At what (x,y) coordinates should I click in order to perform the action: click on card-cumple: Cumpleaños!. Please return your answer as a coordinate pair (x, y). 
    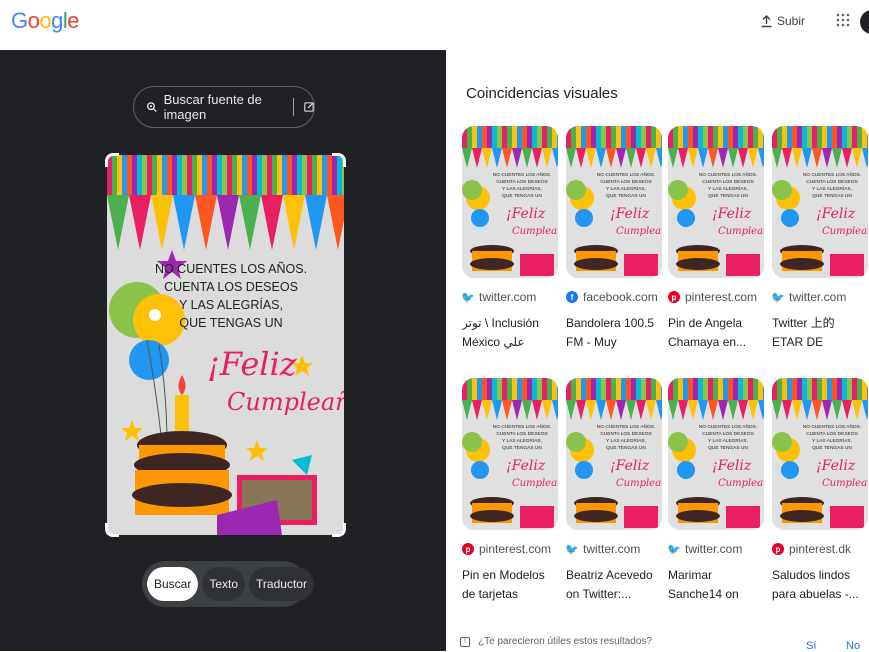
    Looking at the image, I should click on (285, 402).